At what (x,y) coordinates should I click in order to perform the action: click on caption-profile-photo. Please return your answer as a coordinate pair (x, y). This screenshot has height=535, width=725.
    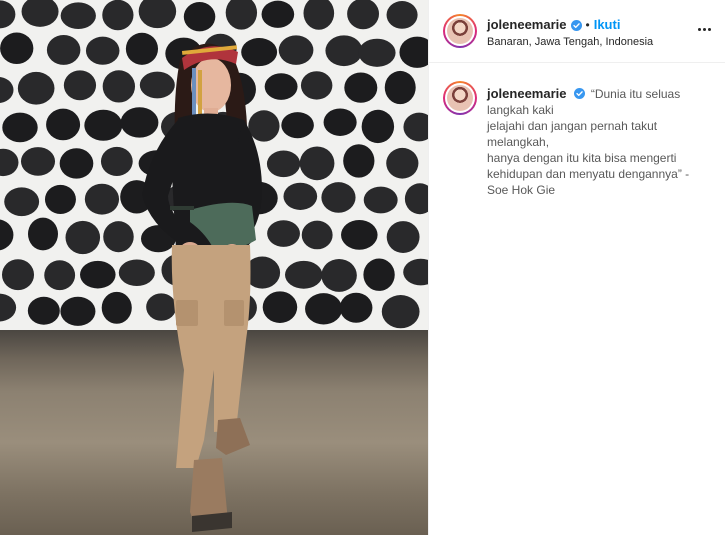
    Looking at the image, I should click on (460, 98).